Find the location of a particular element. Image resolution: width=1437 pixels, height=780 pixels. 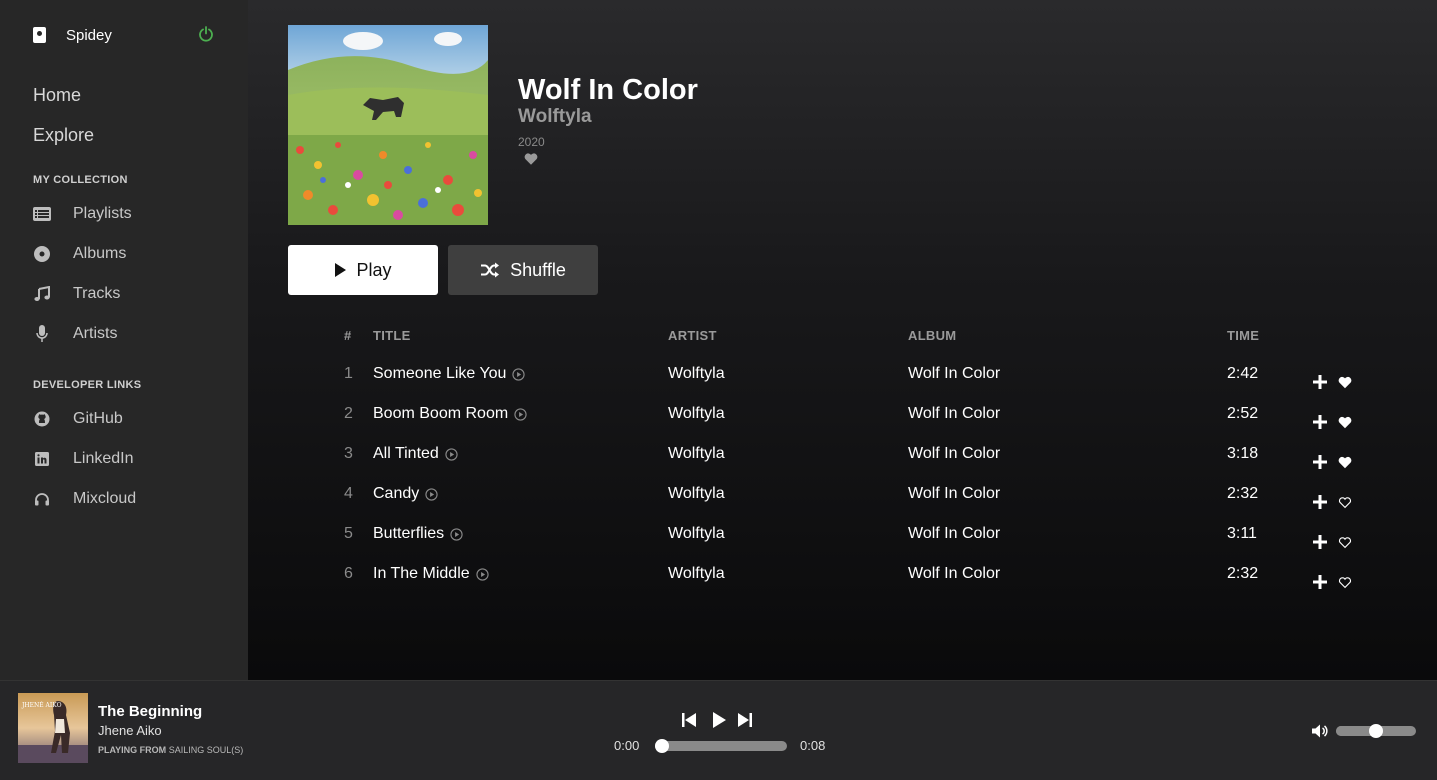

current-time: 0:00 is located at coordinates (627, 745).